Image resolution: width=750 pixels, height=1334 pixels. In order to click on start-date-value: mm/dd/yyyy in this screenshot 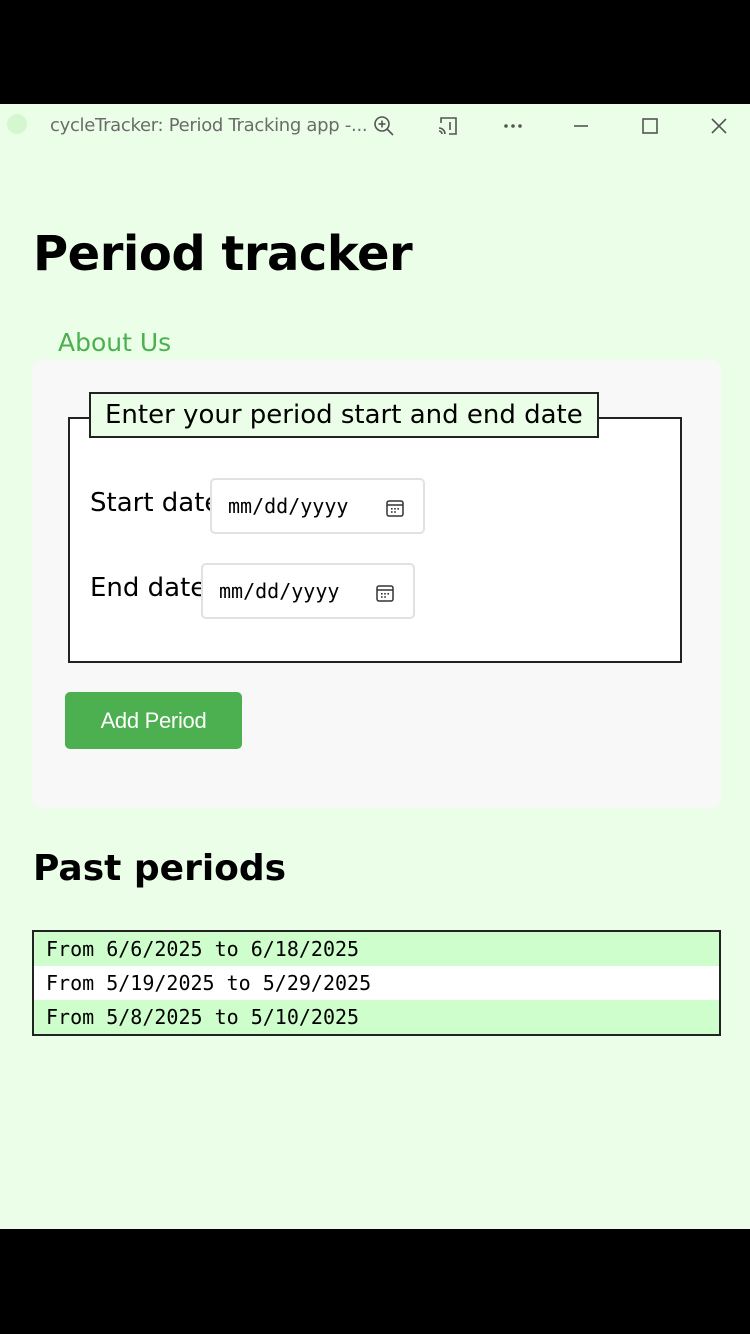, I will do `click(288, 506)`.